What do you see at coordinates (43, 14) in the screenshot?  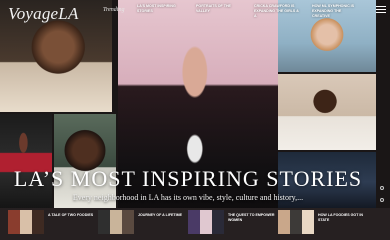 I see `site-logo: VoyageLA` at bounding box center [43, 14].